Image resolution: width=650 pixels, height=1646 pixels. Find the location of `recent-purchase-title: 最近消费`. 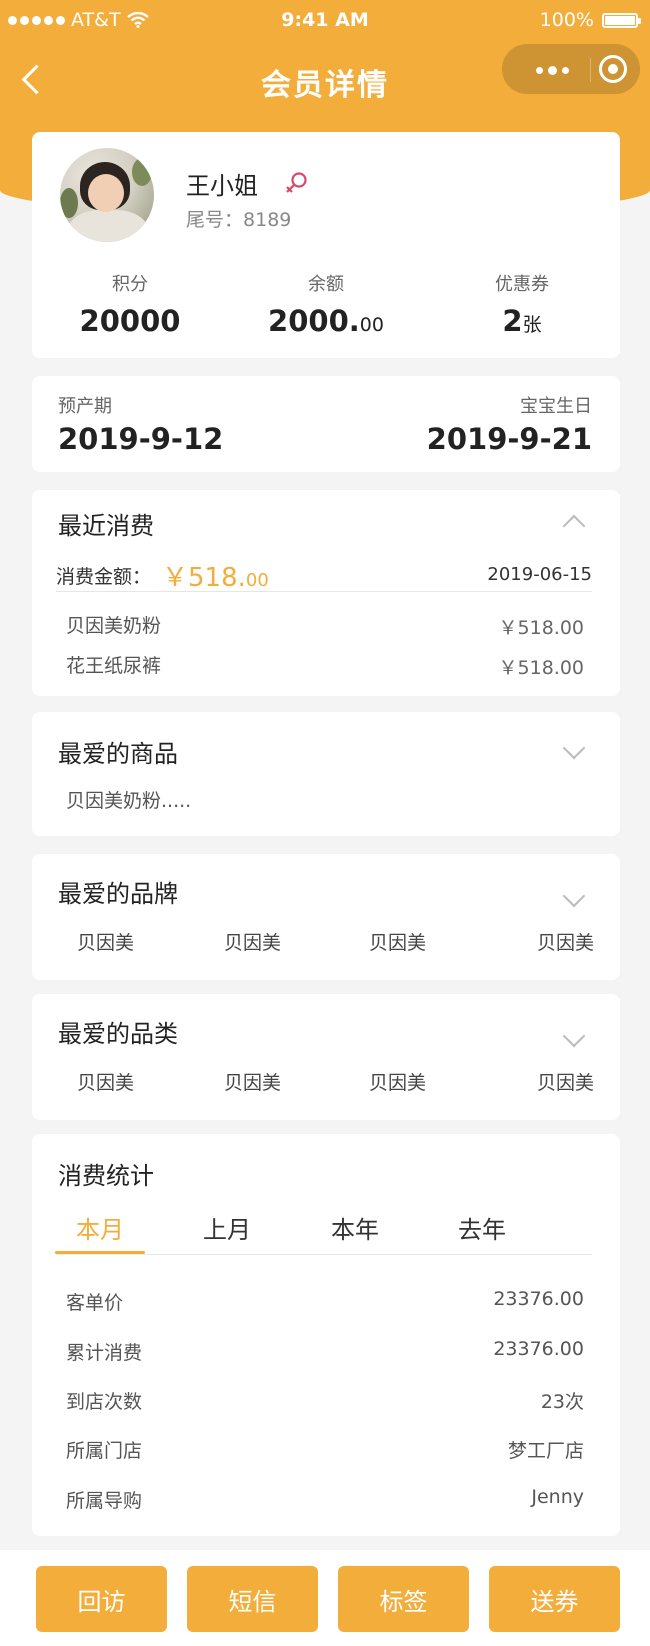

recent-purchase-title: 最近消费 is located at coordinates (106, 526).